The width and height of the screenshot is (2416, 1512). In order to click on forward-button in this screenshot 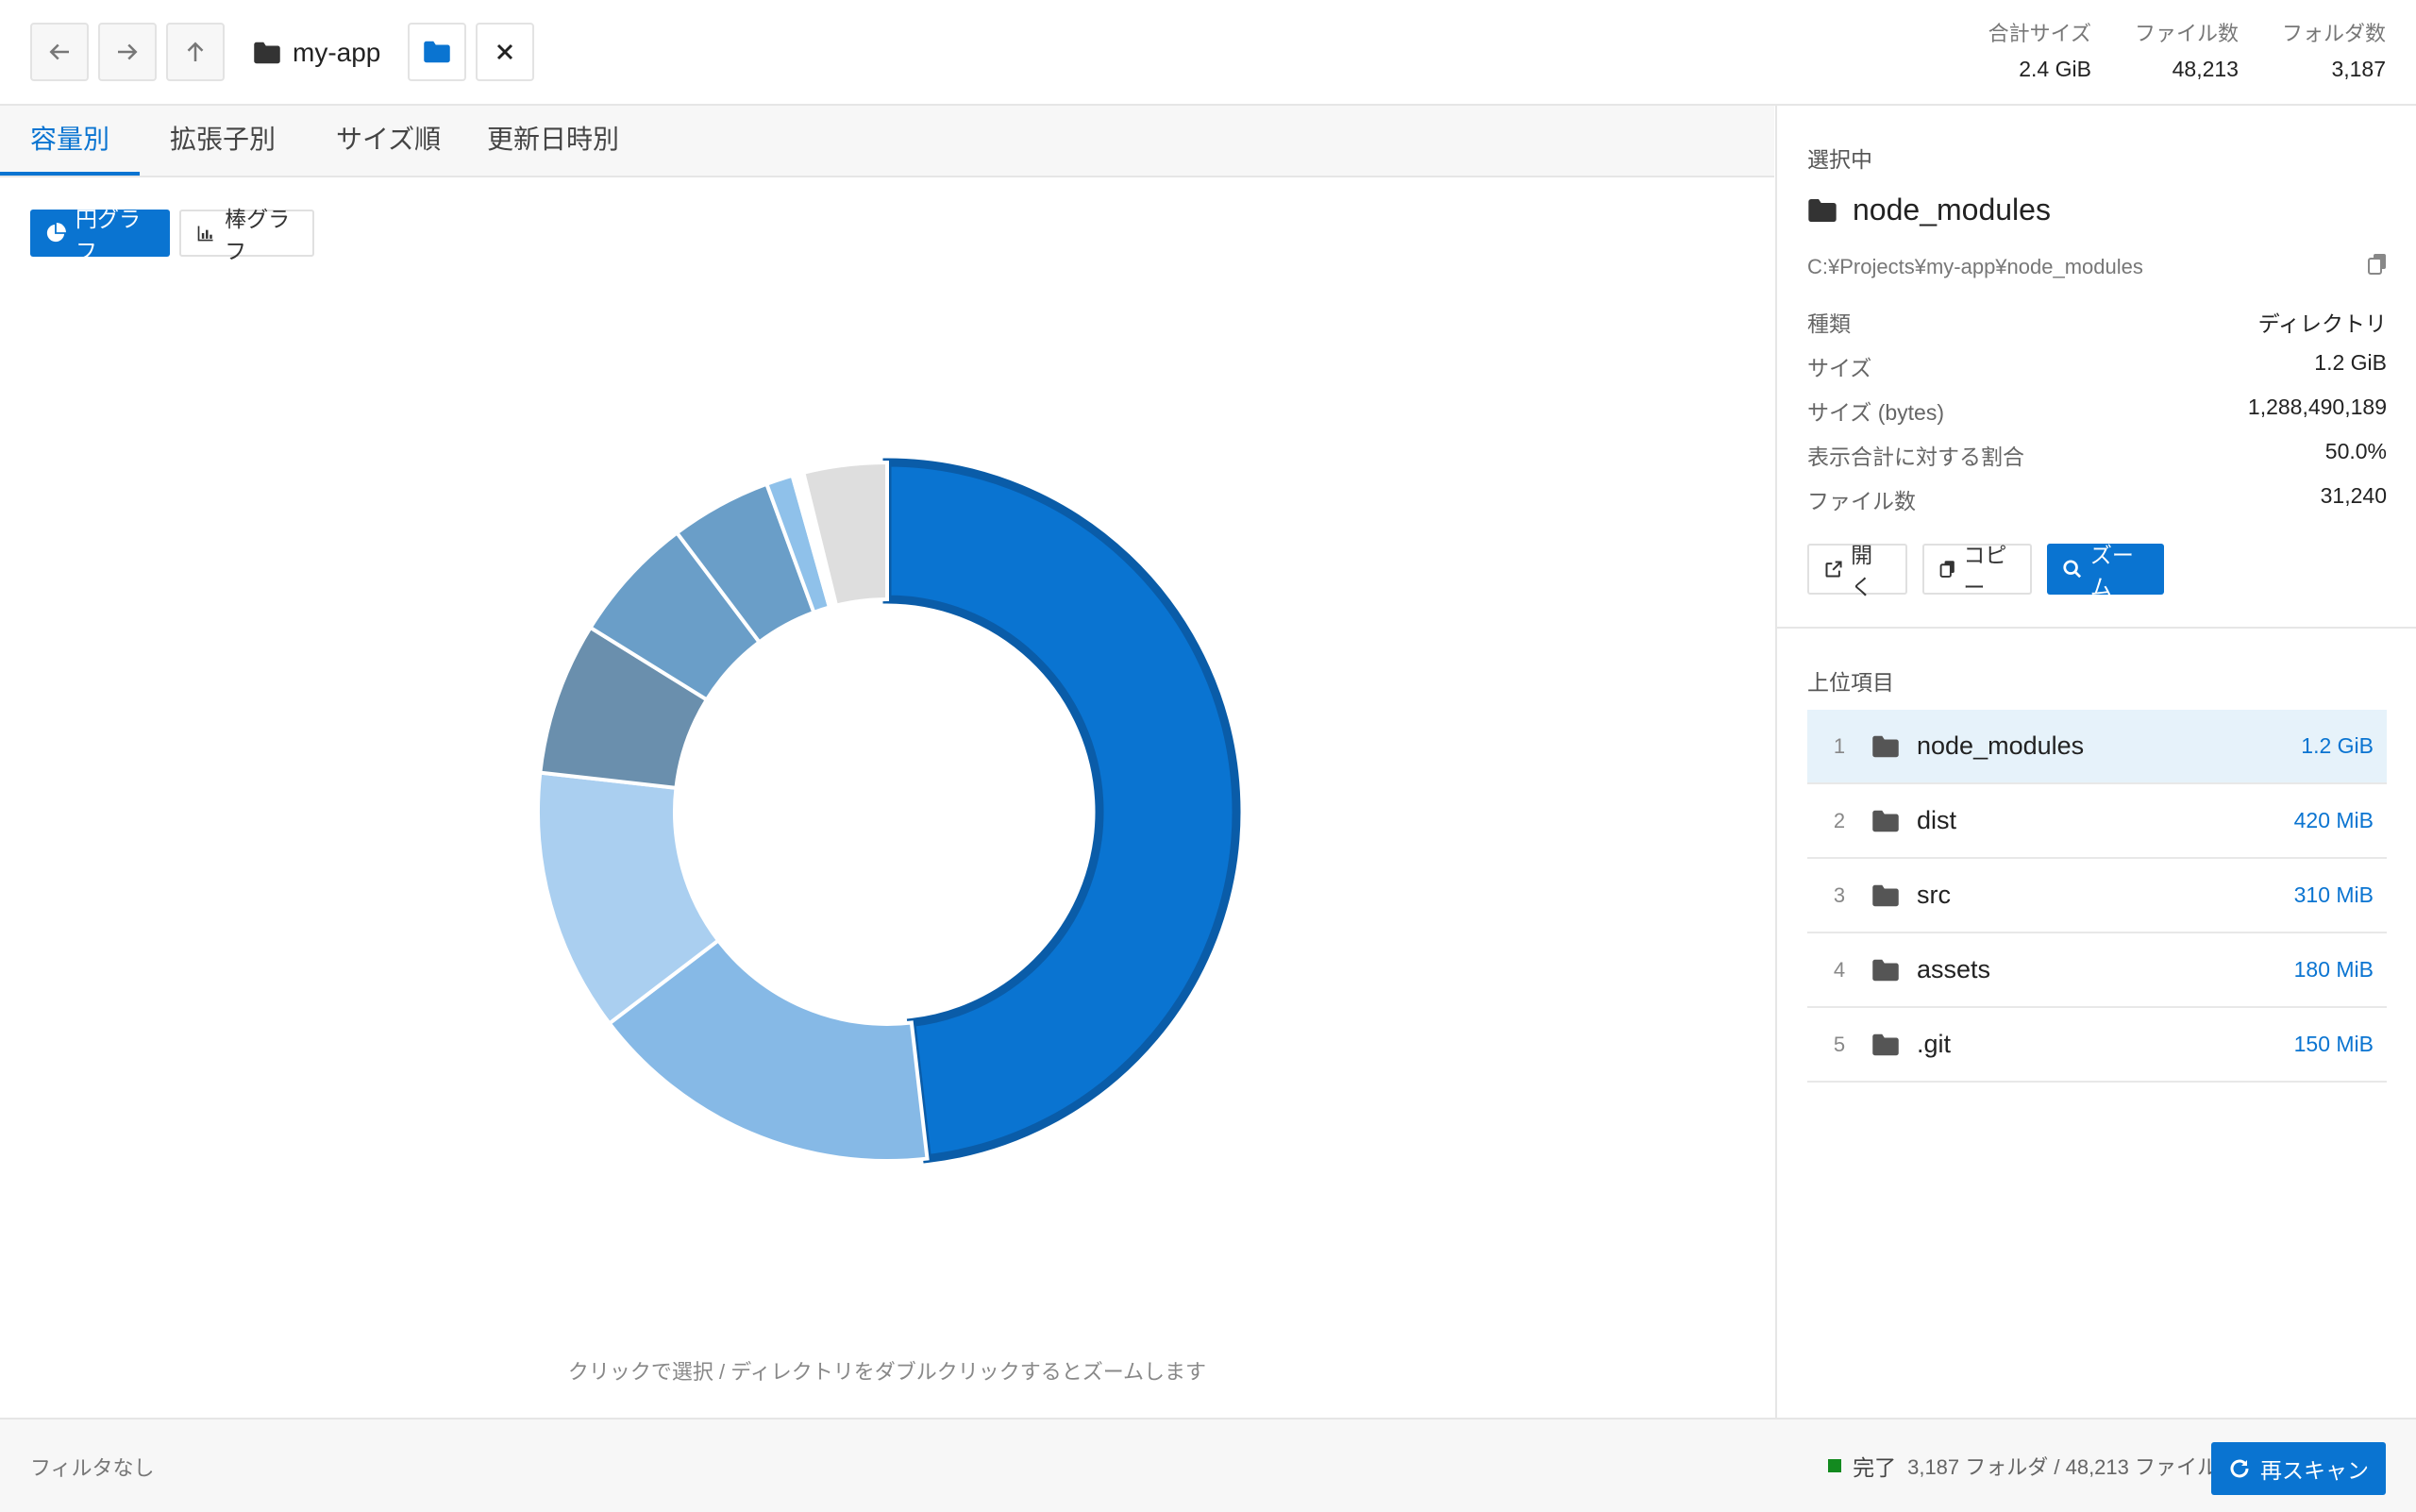, I will do `click(127, 52)`.